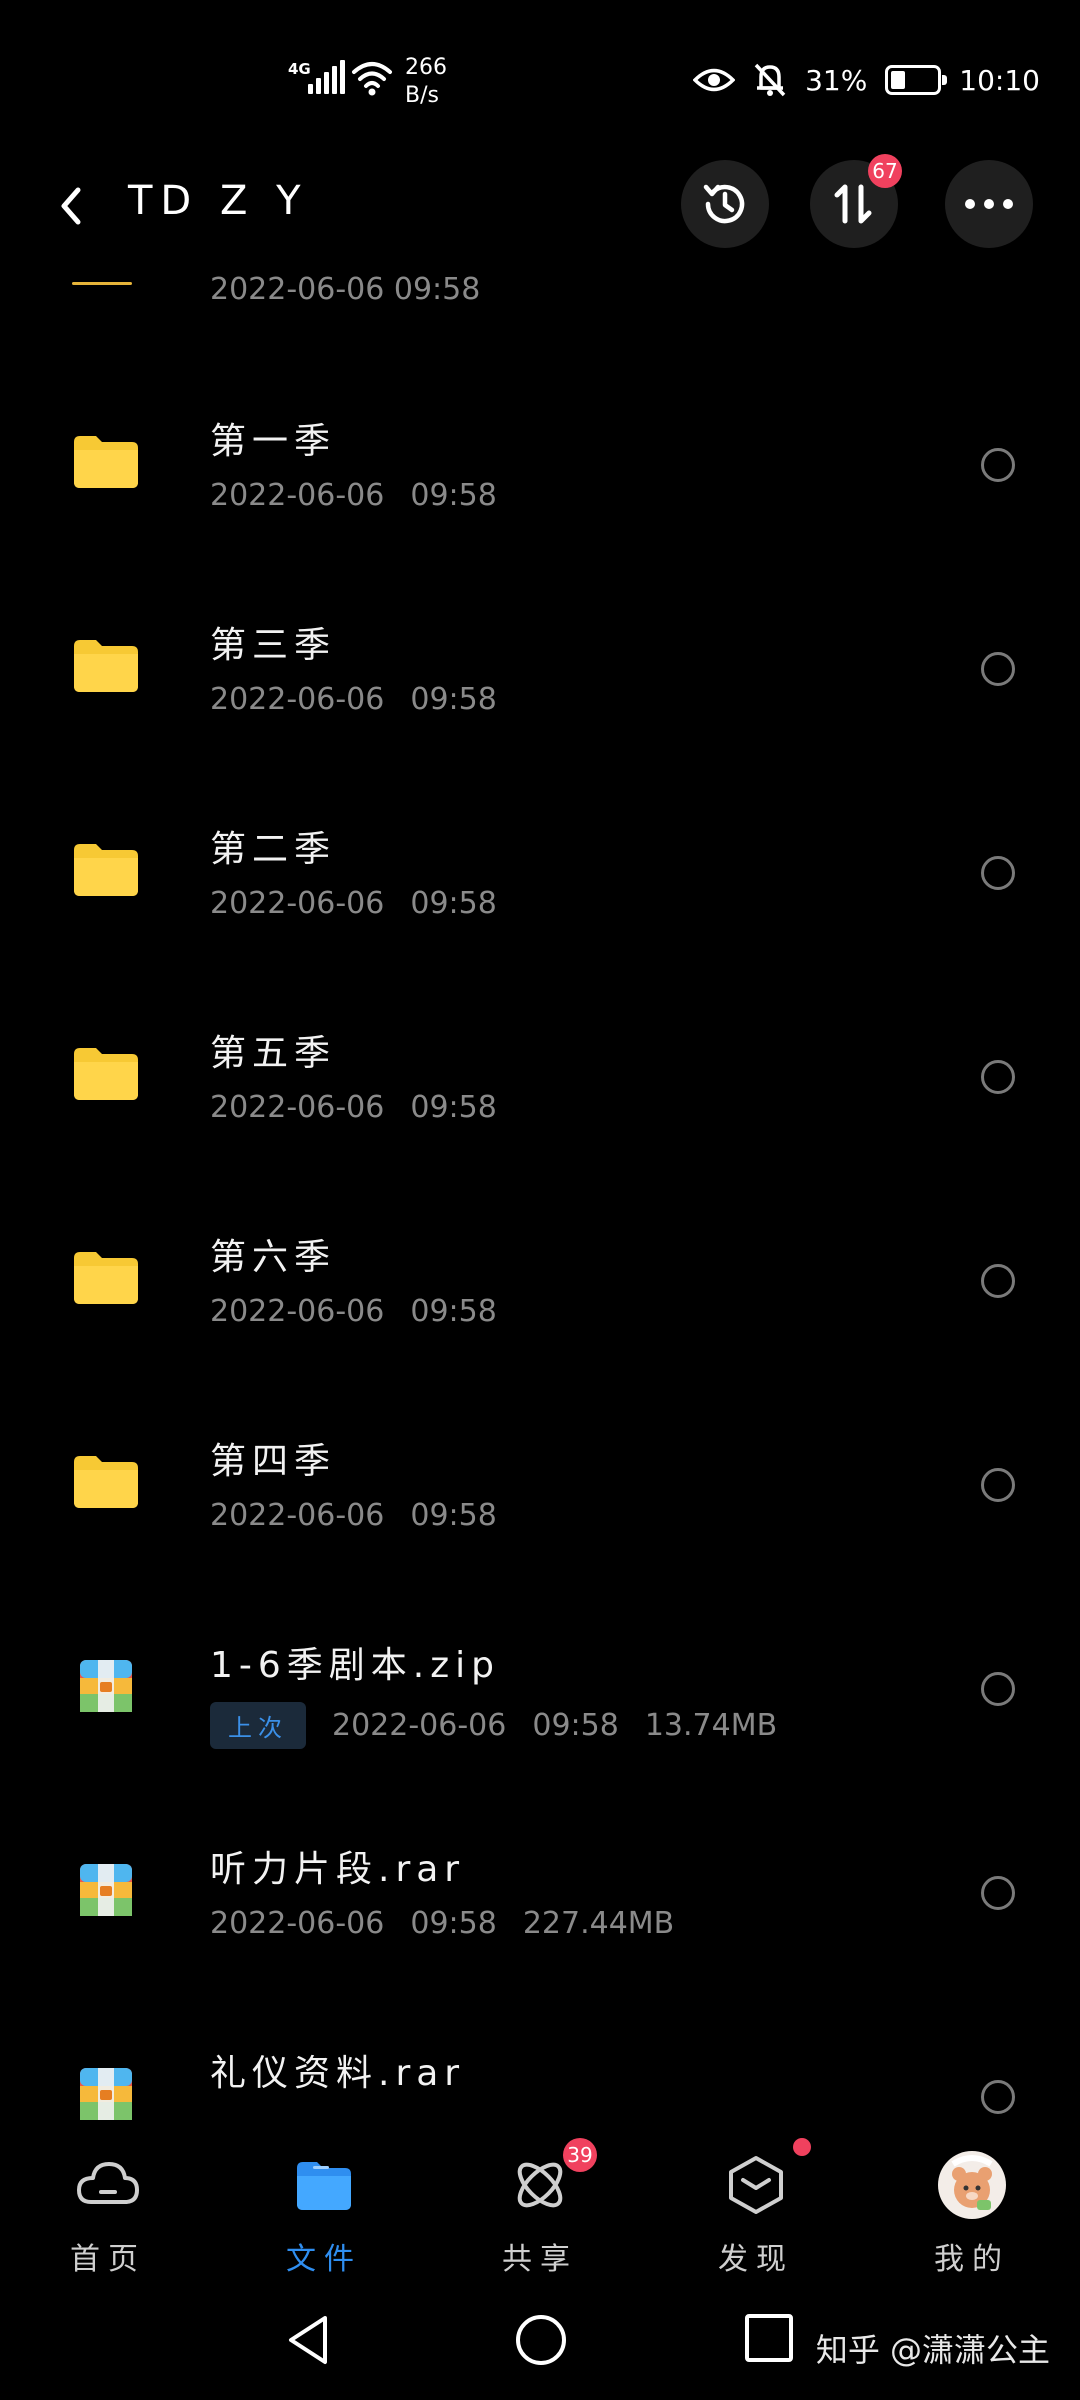  What do you see at coordinates (372, 79) in the screenshot?
I see `wifi-icon` at bounding box center [372, 79].